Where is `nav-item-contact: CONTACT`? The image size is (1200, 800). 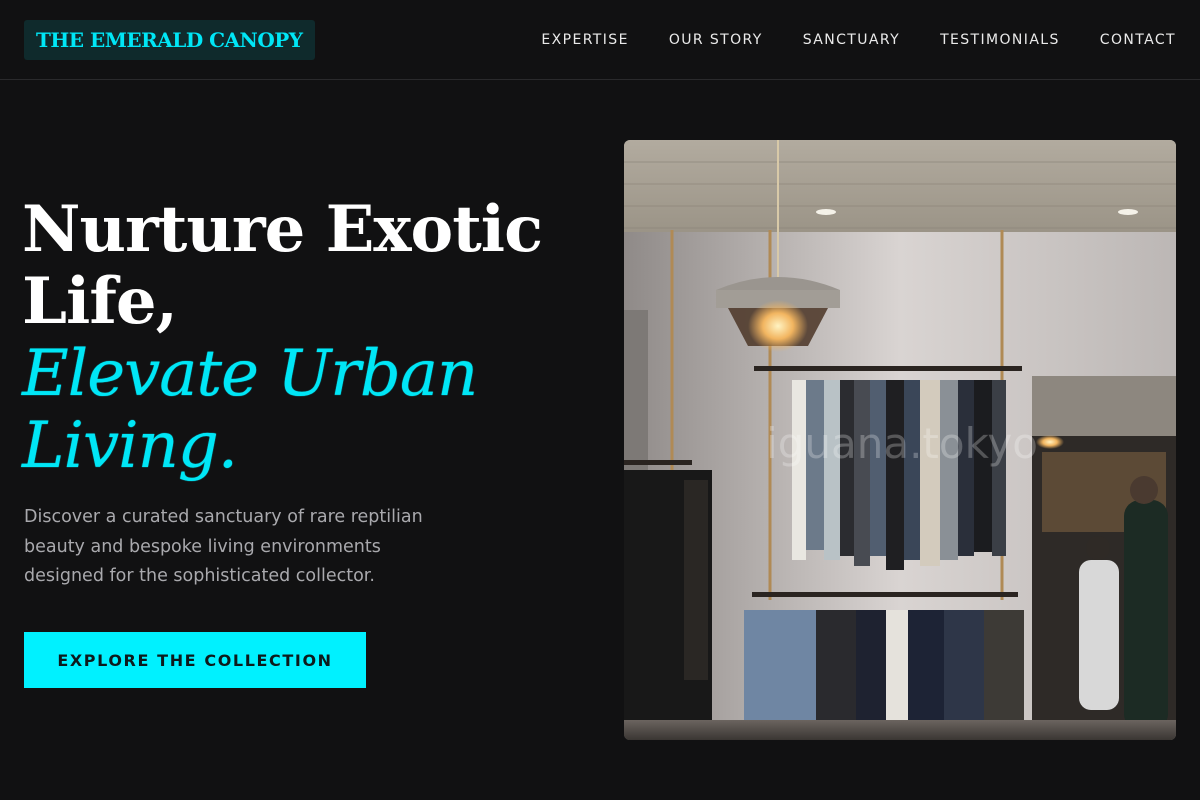
nav-item-contact: CONTACT is located at coordinates (1138, 40).